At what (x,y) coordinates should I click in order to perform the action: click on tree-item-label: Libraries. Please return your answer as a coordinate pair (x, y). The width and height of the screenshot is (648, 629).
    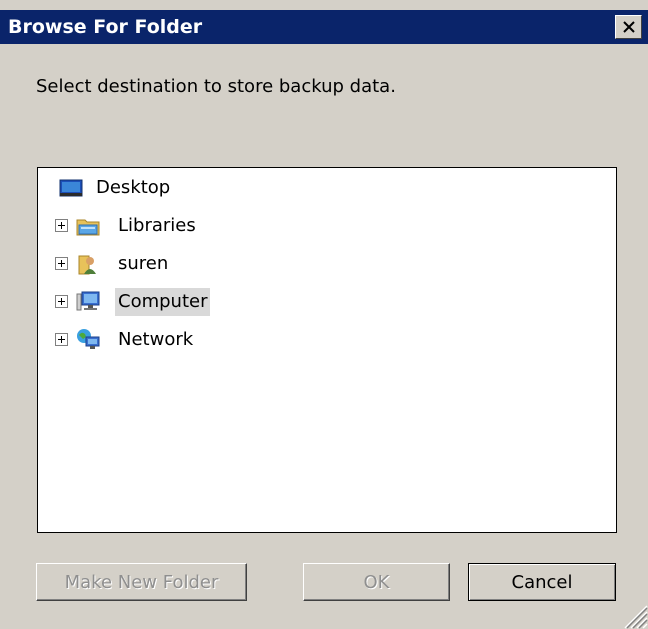
    Looking at the image, I should click on (157, 225).